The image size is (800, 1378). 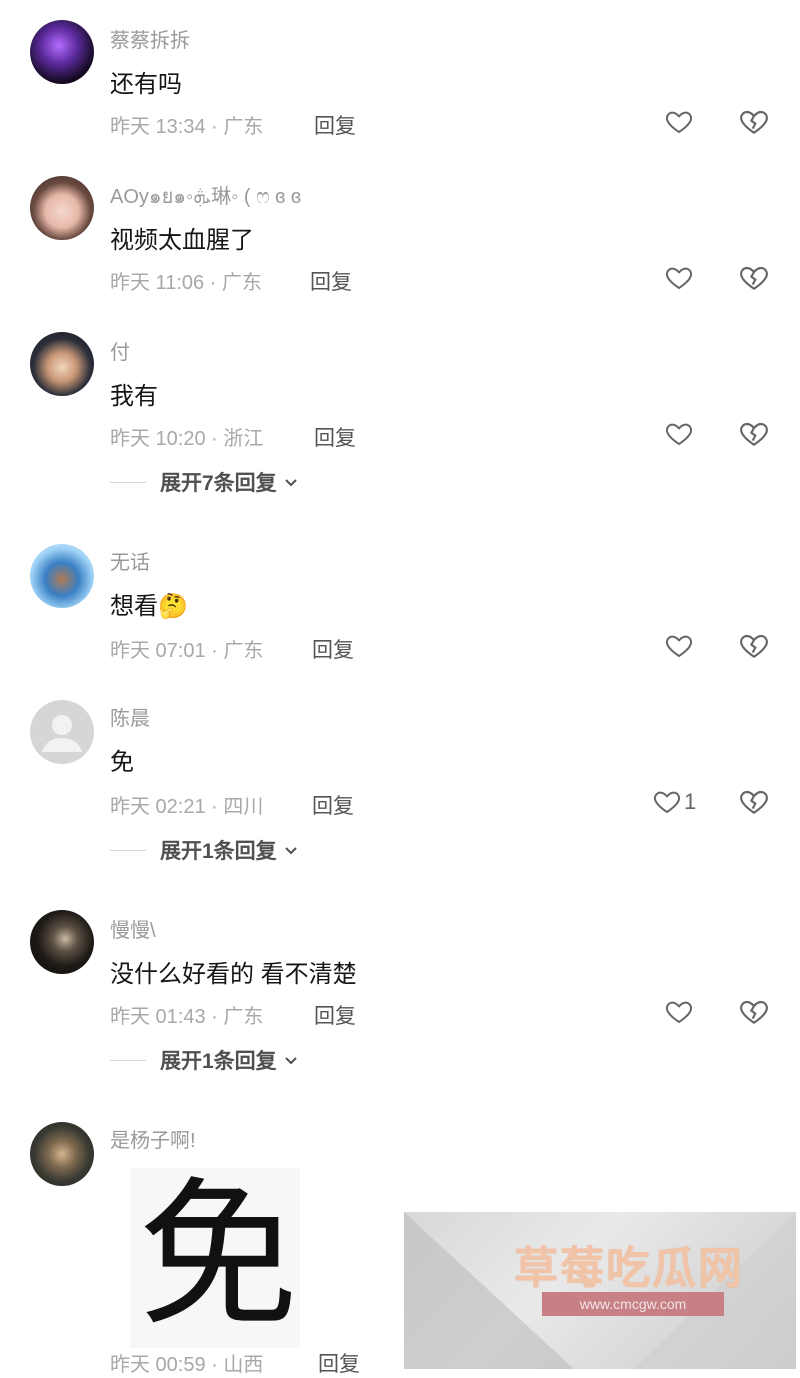 I want to click on expand-replies-label: 展开7条回复, so click(x=218, y=483).